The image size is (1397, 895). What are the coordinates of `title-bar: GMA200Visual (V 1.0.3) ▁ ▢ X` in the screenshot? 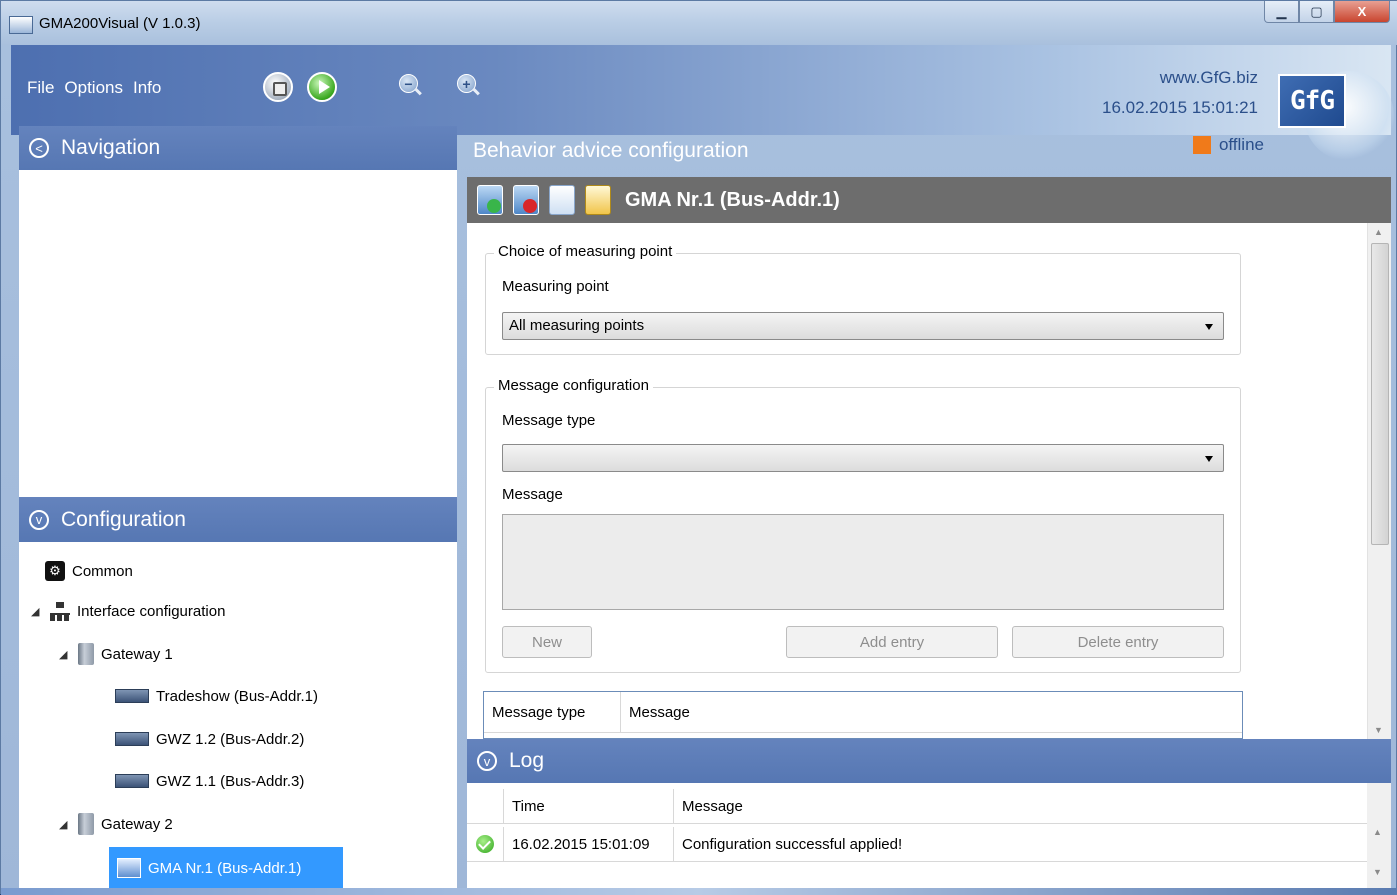 It's located at (699, 23).